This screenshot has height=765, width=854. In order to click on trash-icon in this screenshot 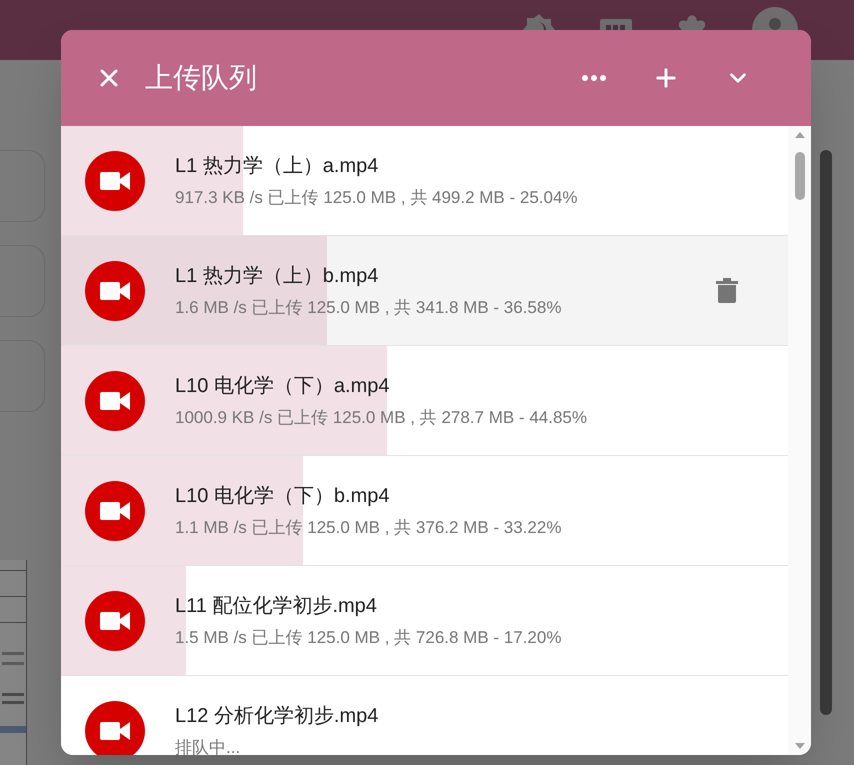, I will do `click(727, 291)`.